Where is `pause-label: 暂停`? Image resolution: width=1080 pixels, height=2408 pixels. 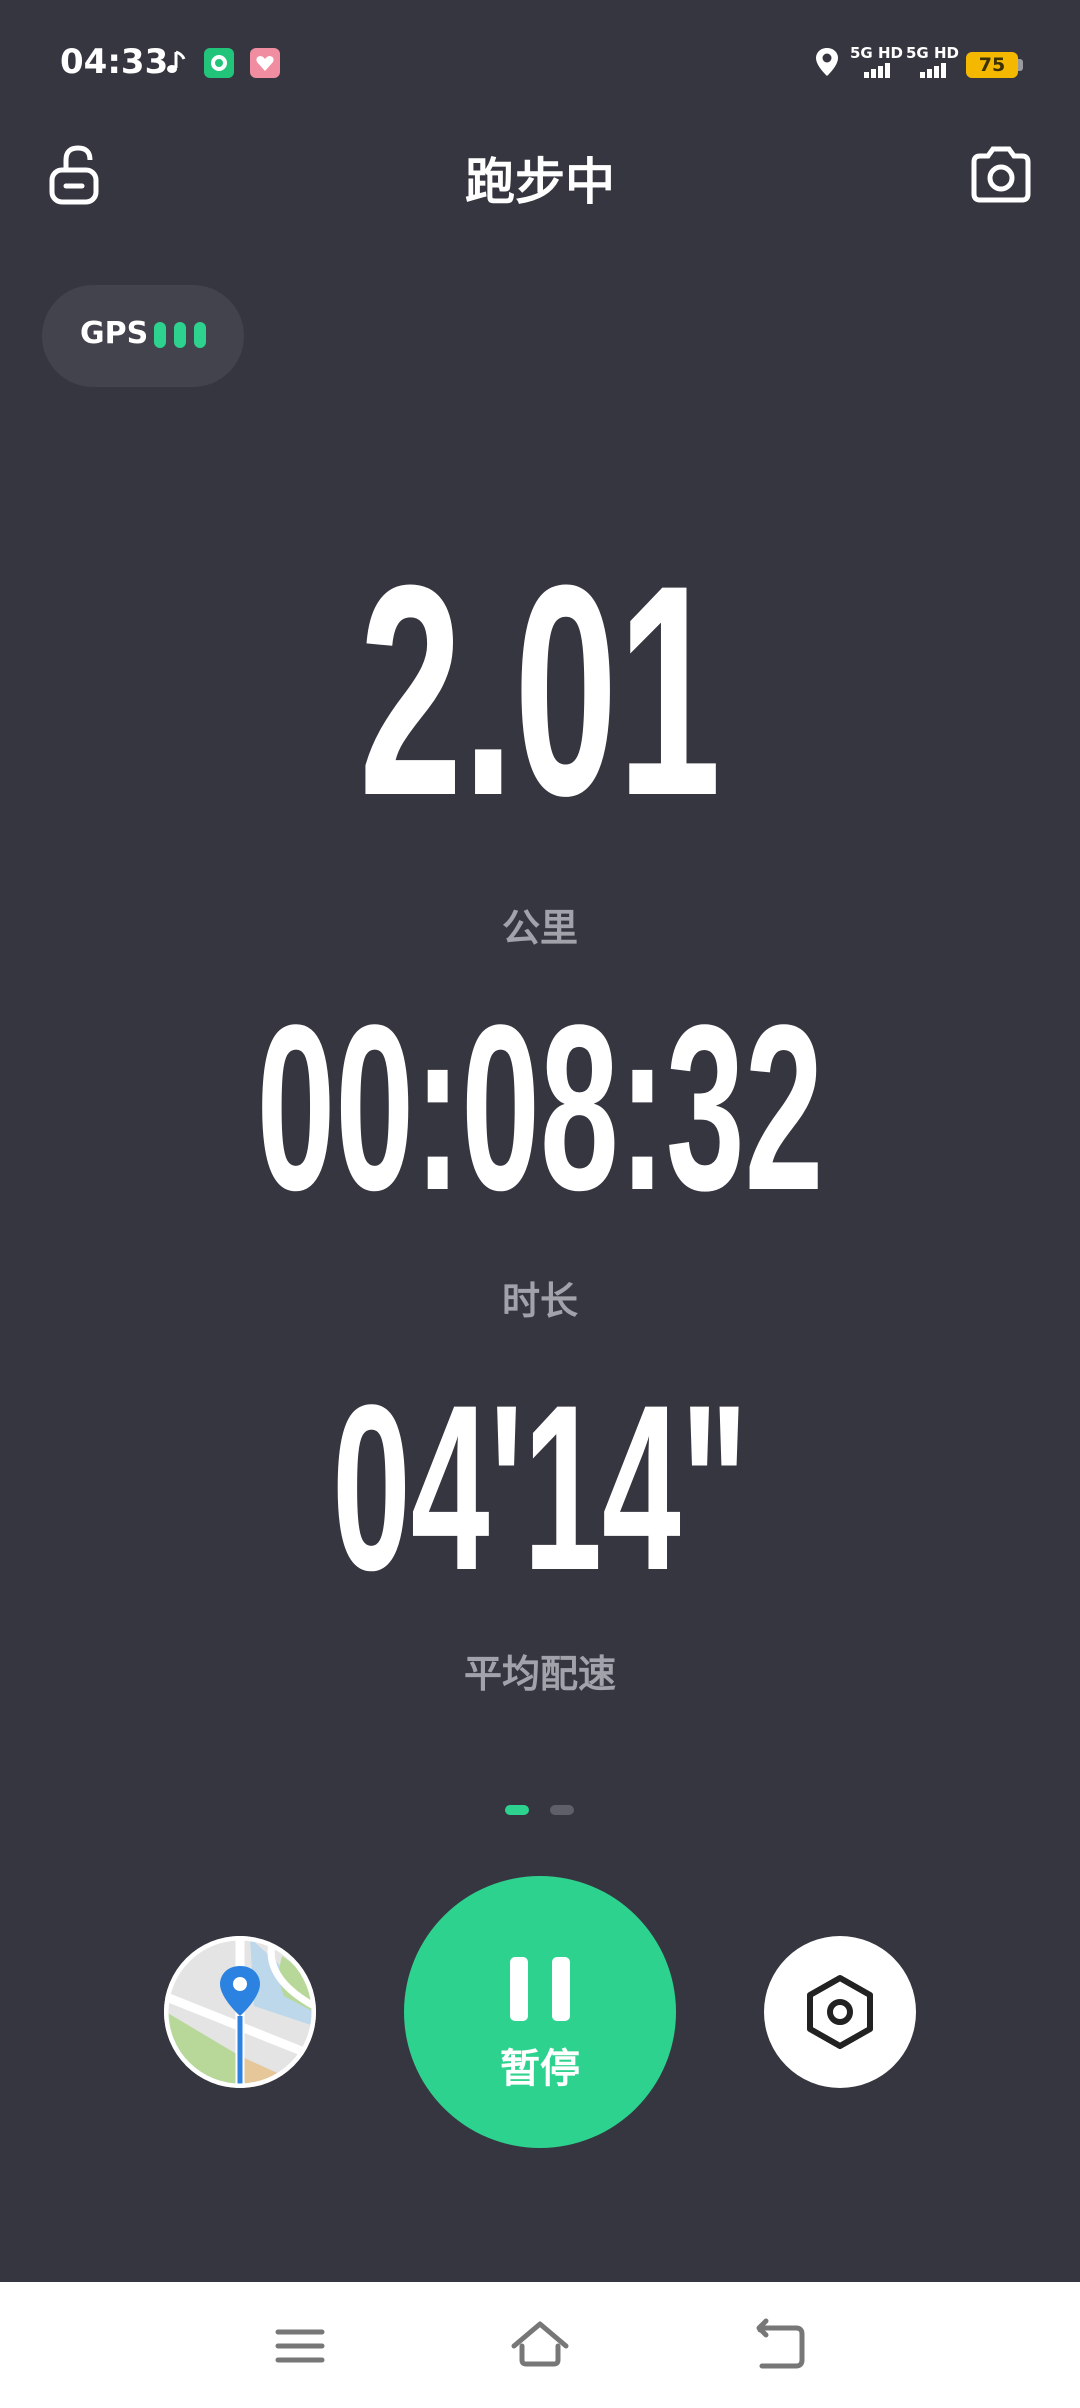
pause-label: 暂停 is located at coordinates (540, 2069).